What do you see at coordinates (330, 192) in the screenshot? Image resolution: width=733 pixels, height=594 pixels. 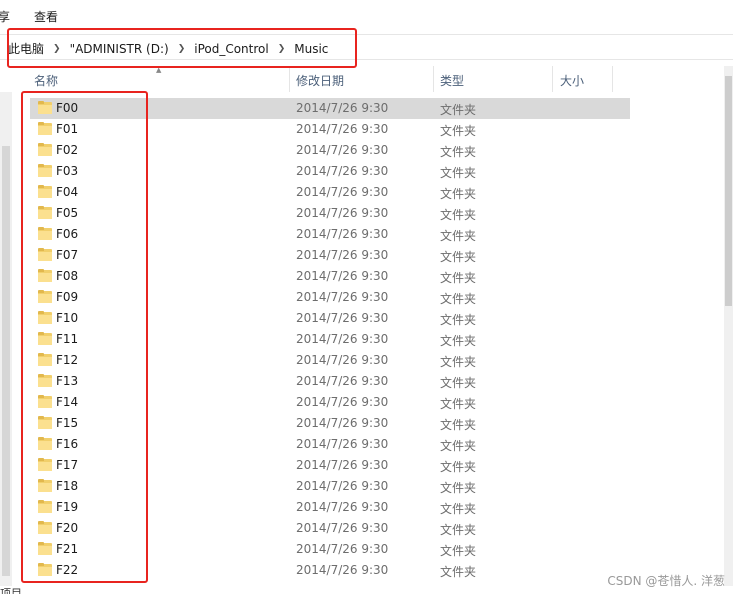 I see `file-row: F04 2014/7/26 9:30 文件夹` at bounding box center [330, 192].